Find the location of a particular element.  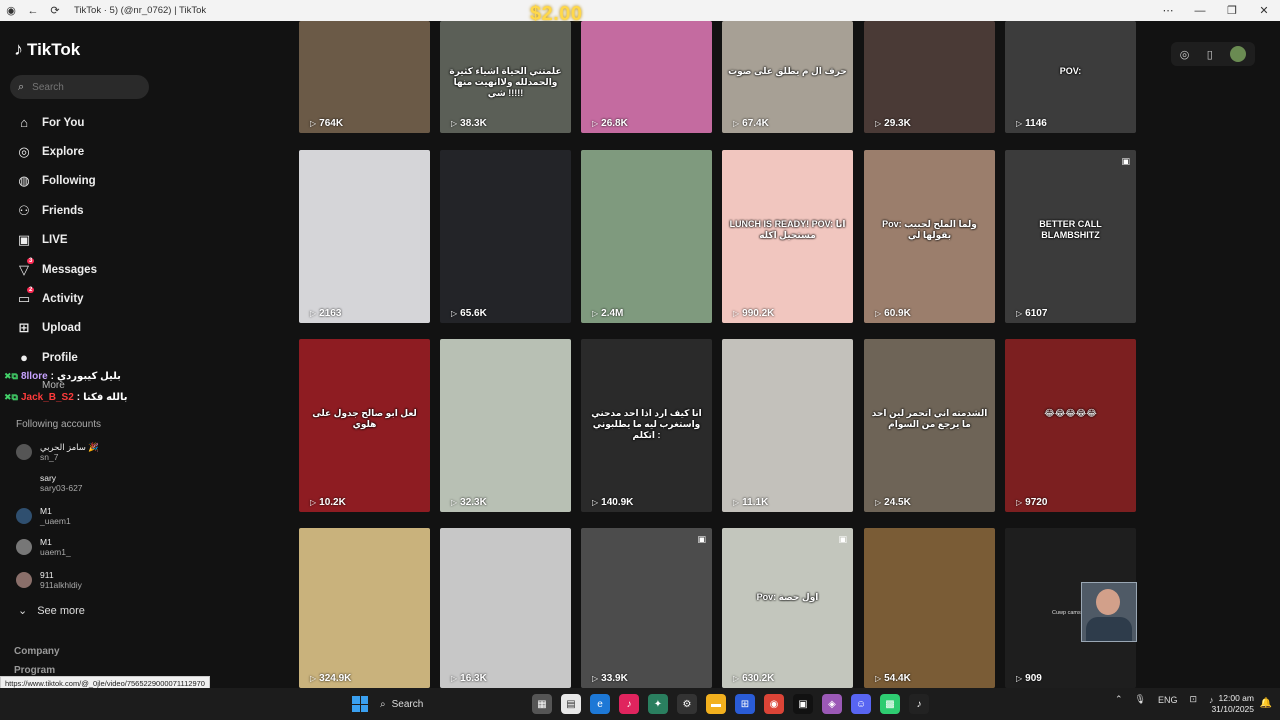

video-tile: ▷ 54.4K is located at coordinates (929, 608).